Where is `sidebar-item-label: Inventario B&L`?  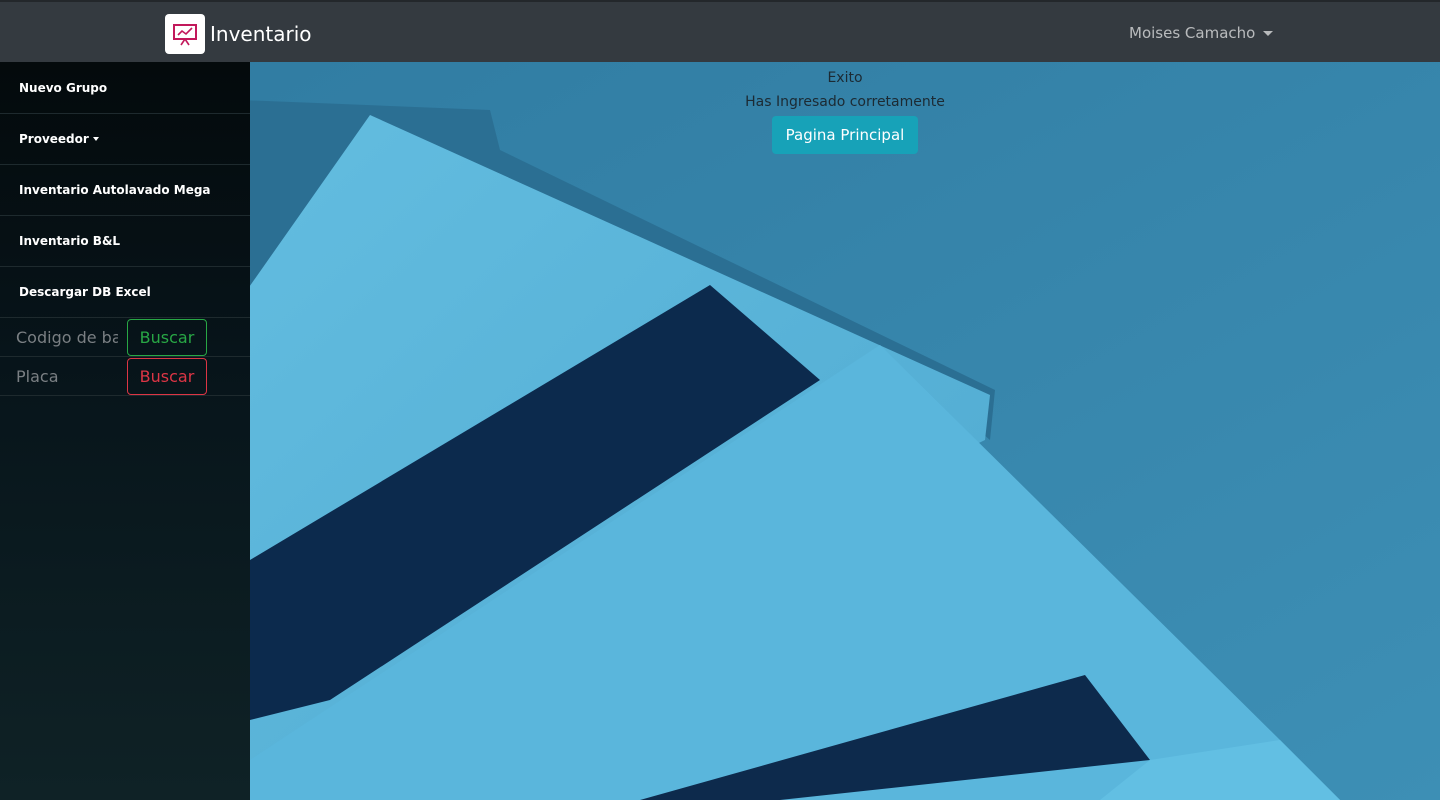
sidebar-item-label: Inventario B&L is located at coordinates (70, 241).